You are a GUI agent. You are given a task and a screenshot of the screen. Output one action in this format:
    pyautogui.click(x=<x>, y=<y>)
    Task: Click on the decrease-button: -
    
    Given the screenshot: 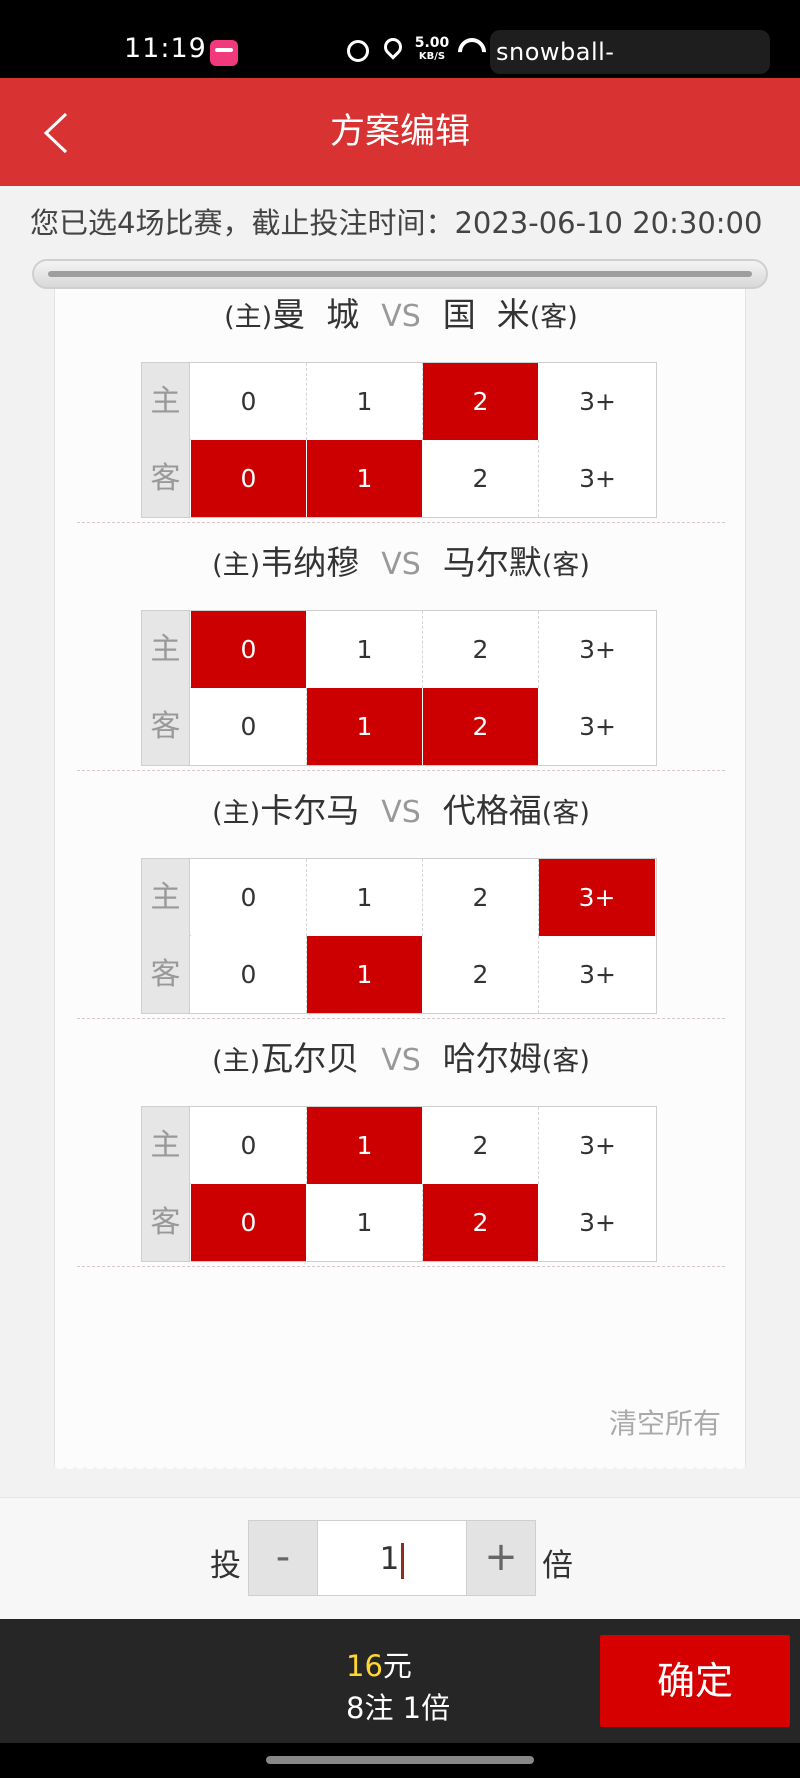 What is the action you would take?
    pyautogui.click(x=283, y=1558)
    